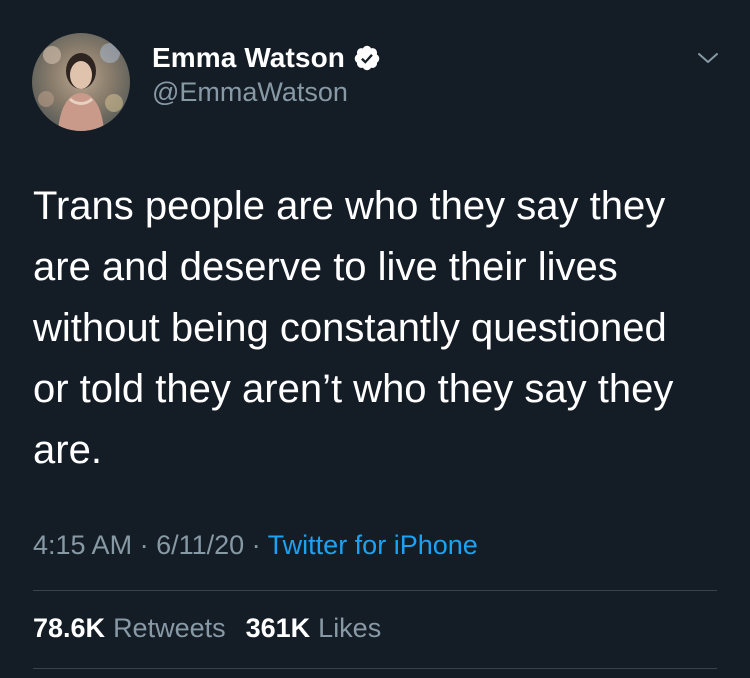  Describe the element at coordinates (278, 628) in the screenshot. I see `likes-count: 361K` at that location.